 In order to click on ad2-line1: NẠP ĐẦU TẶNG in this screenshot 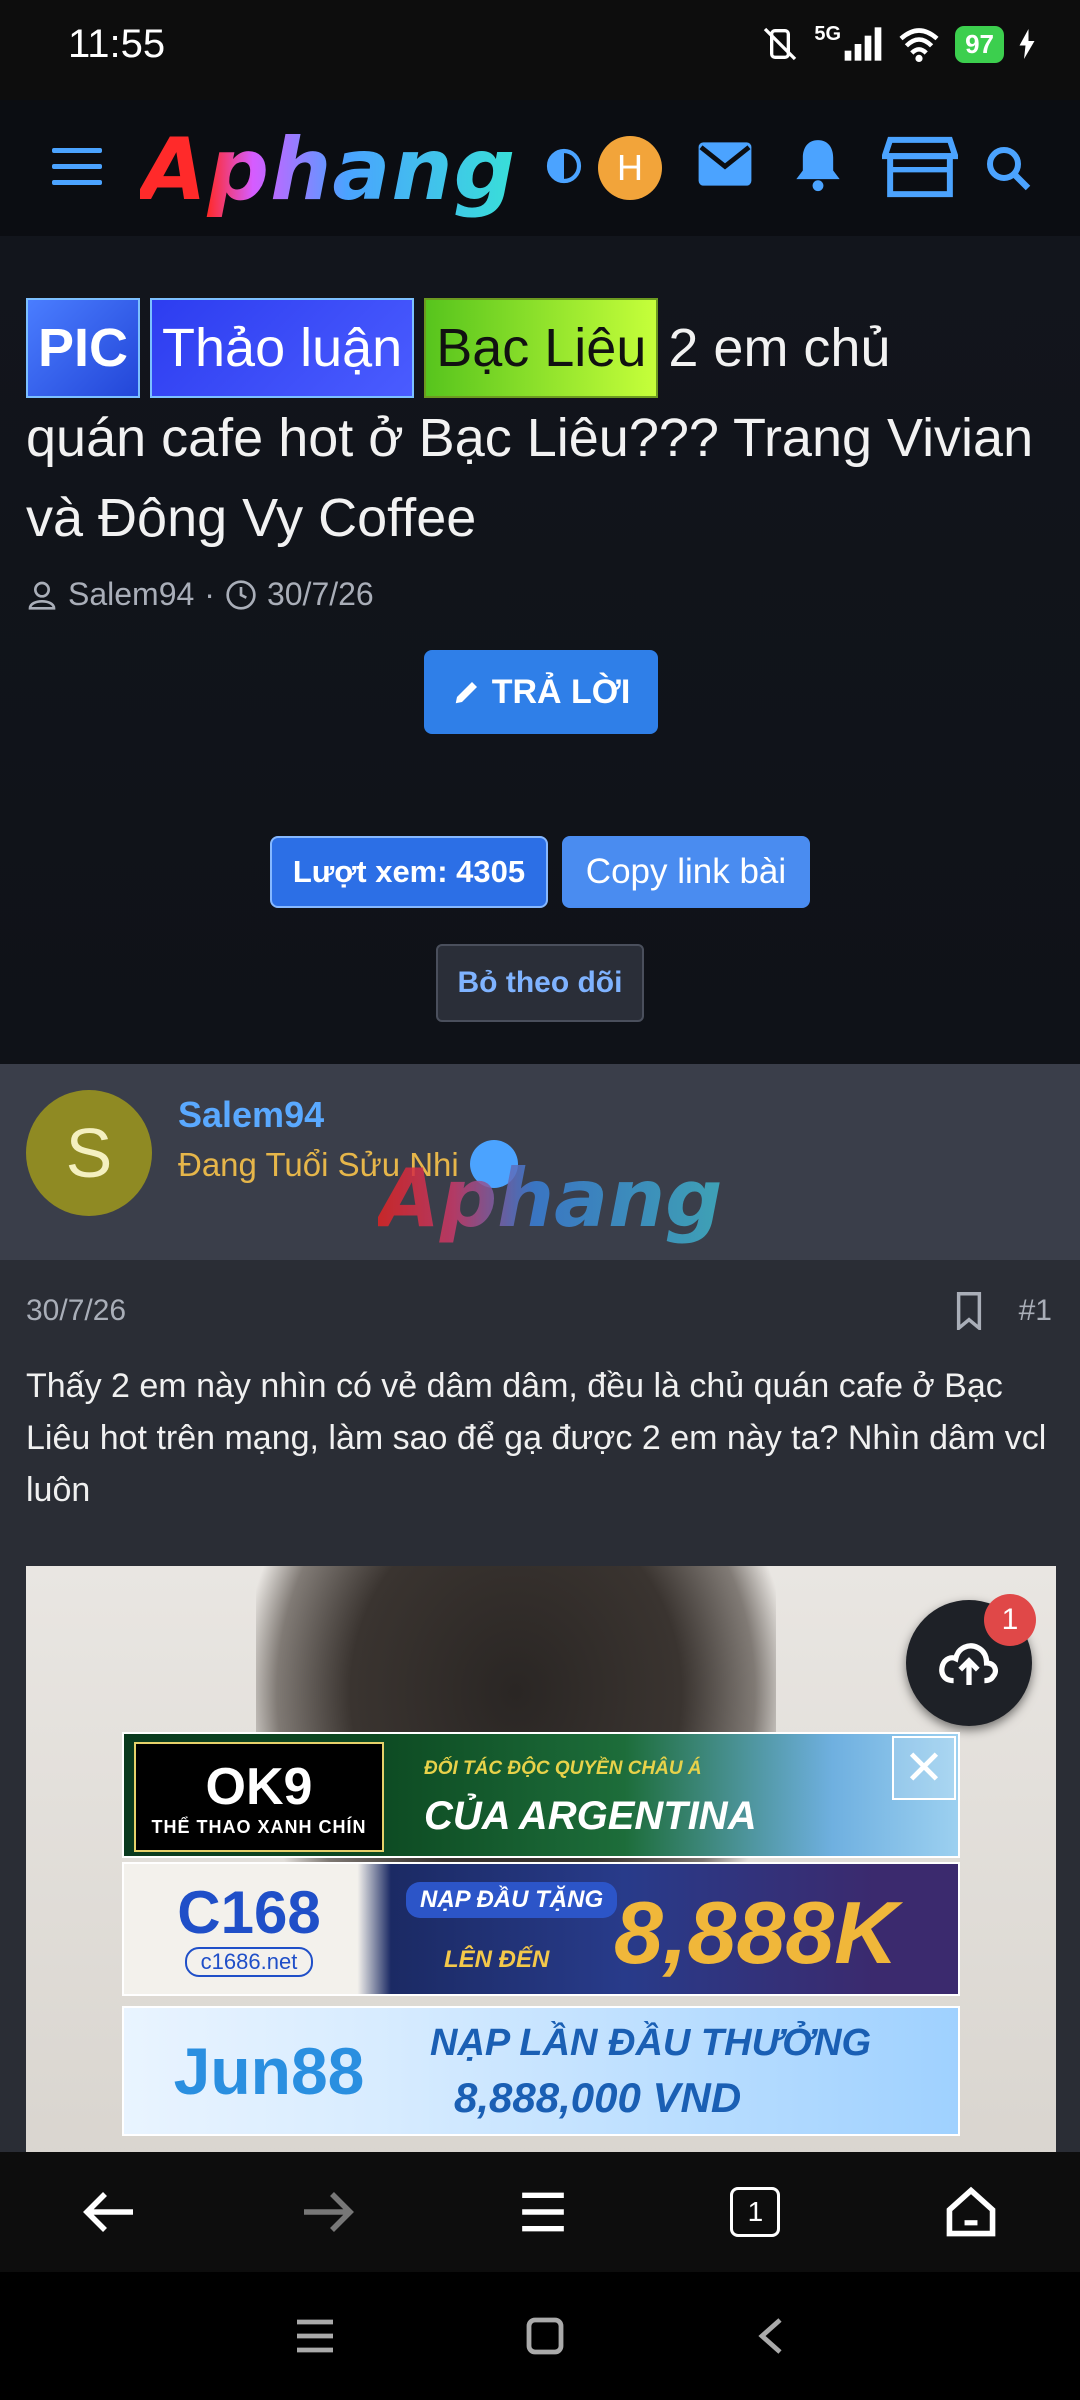, I will do `click(512, 1900)`.